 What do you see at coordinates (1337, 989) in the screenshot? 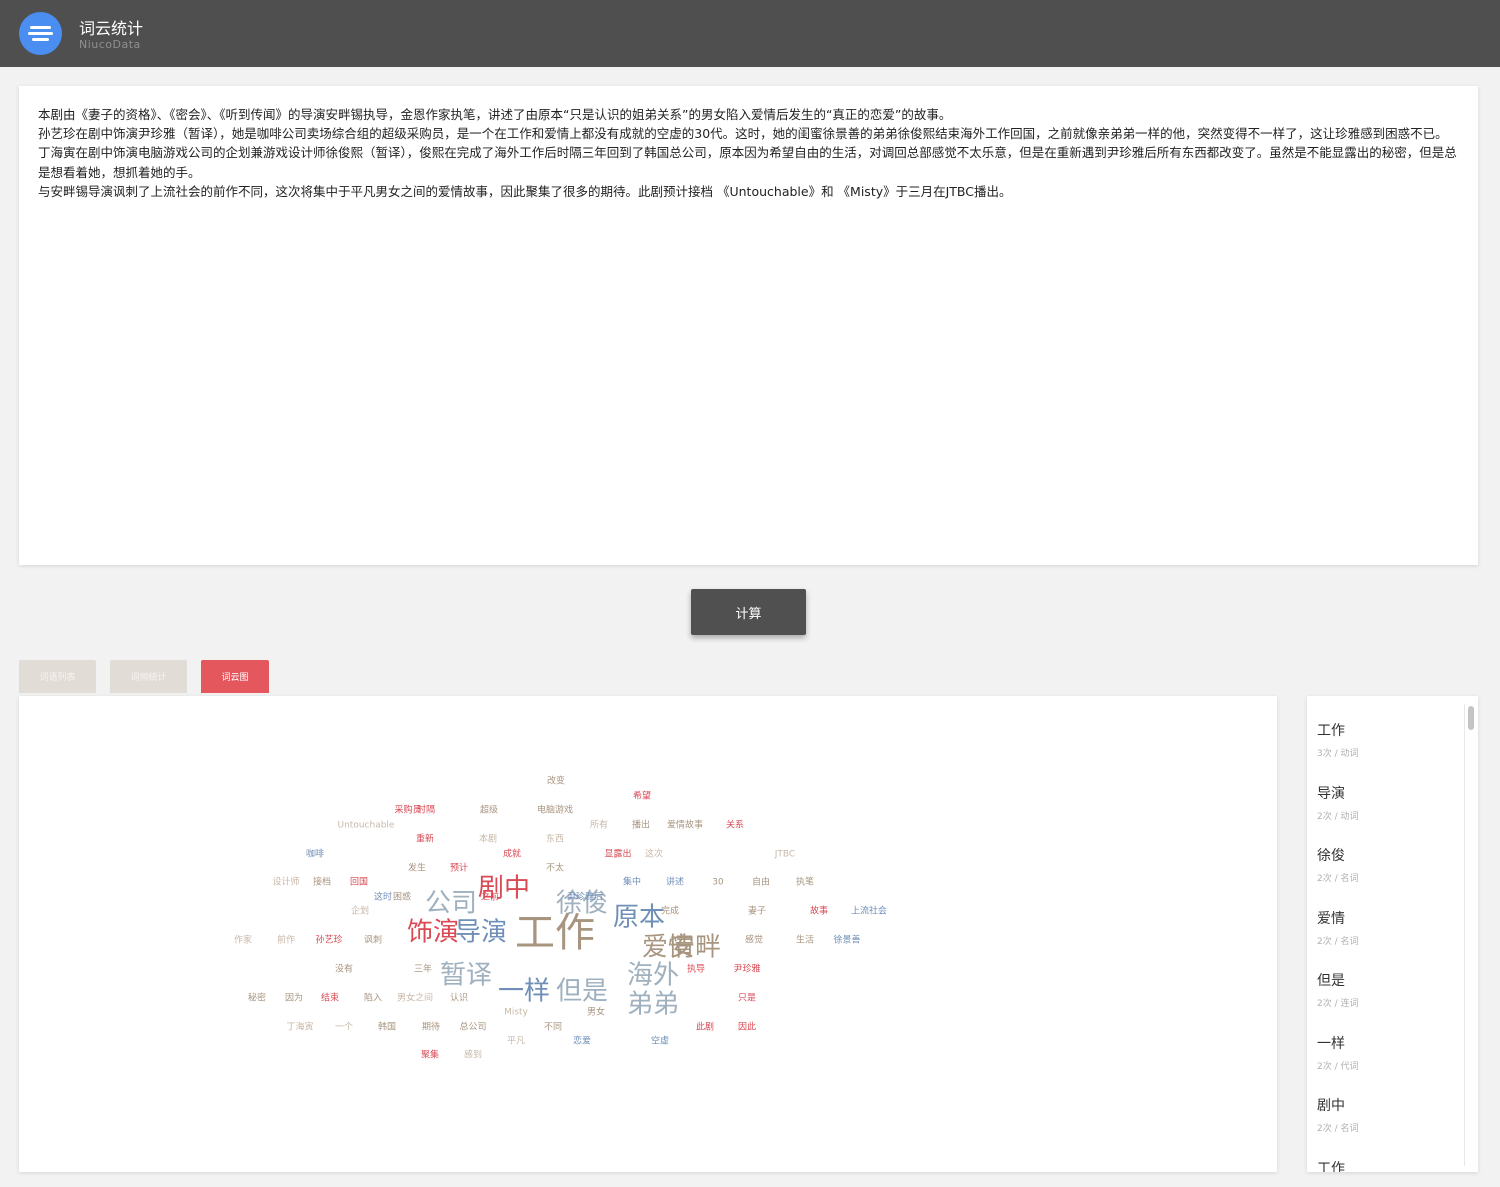
I see `list-item: 但是 2次 / 连词` at bounding box center [1337, 989].